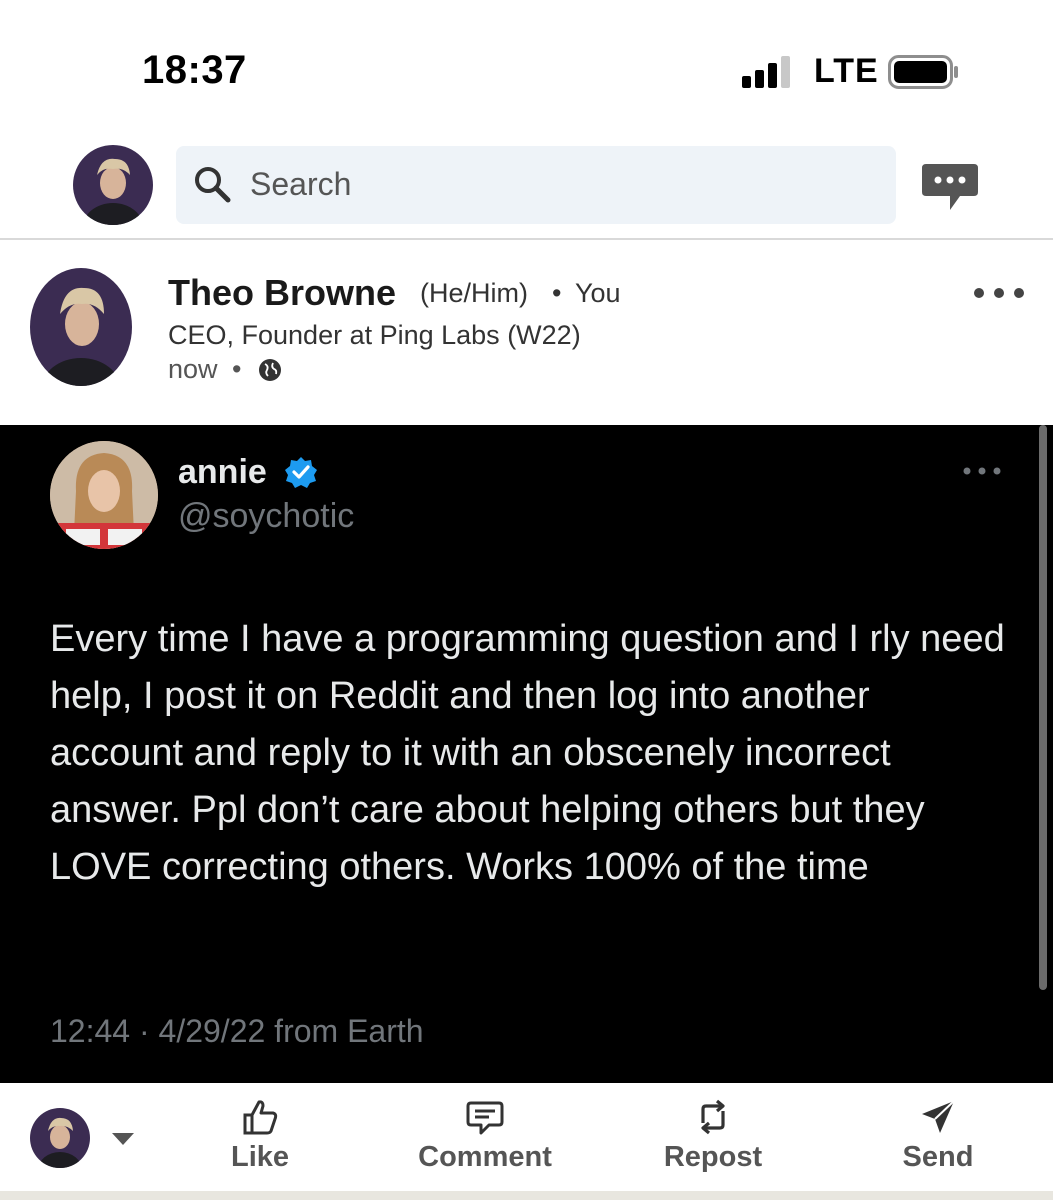  Describe the element at coordinates (713, 1117) in the screenshot. I see `repost-icon` at that location.